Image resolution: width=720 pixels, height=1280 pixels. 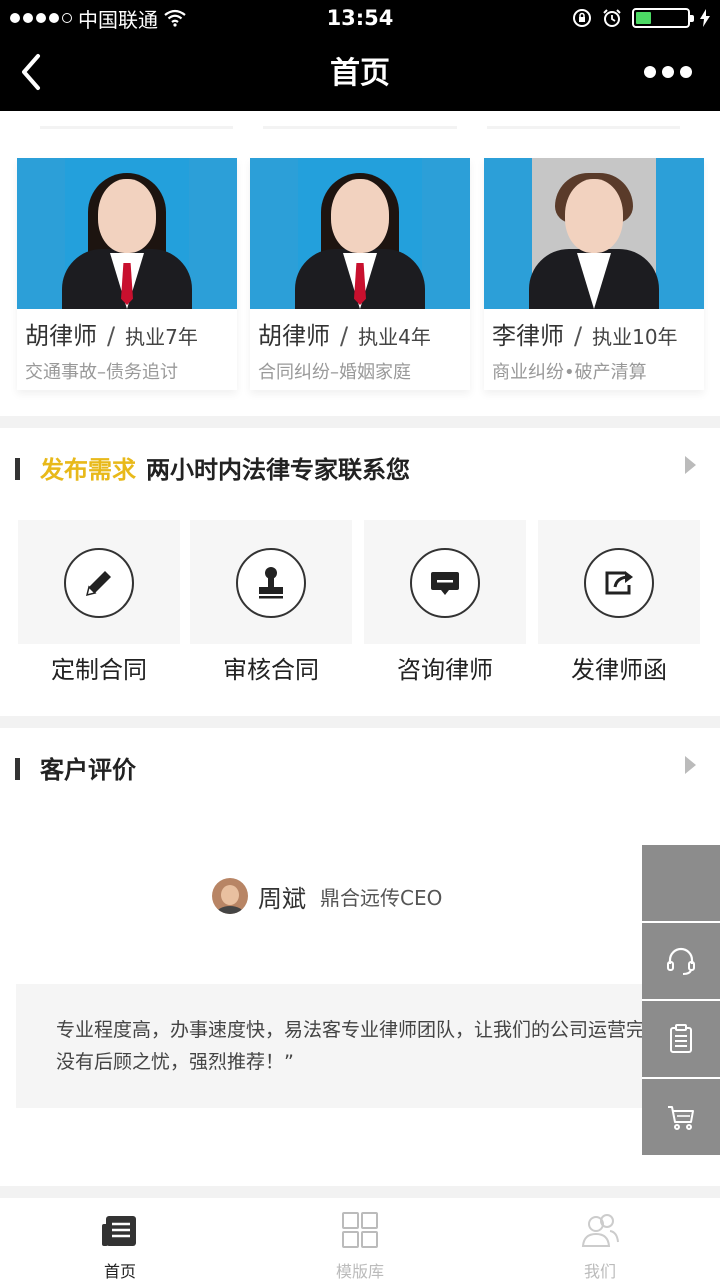 What do you see at coordinates (394, 337) in the screenshot?
I see `lawyer-years: 执业4年` at bounding box center [394, 337].